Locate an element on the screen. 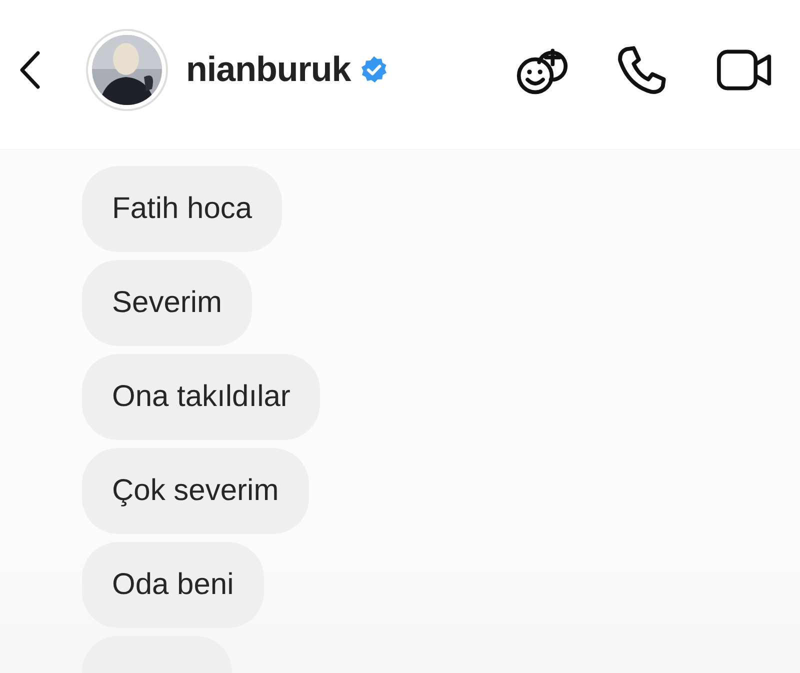  message-bubble: Oda beni is located at coordinates (173, 585).